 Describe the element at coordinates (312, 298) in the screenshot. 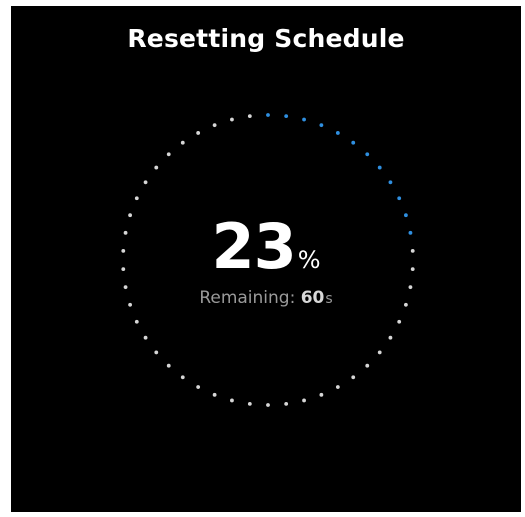

I see `remaining-value: 60` at that location.